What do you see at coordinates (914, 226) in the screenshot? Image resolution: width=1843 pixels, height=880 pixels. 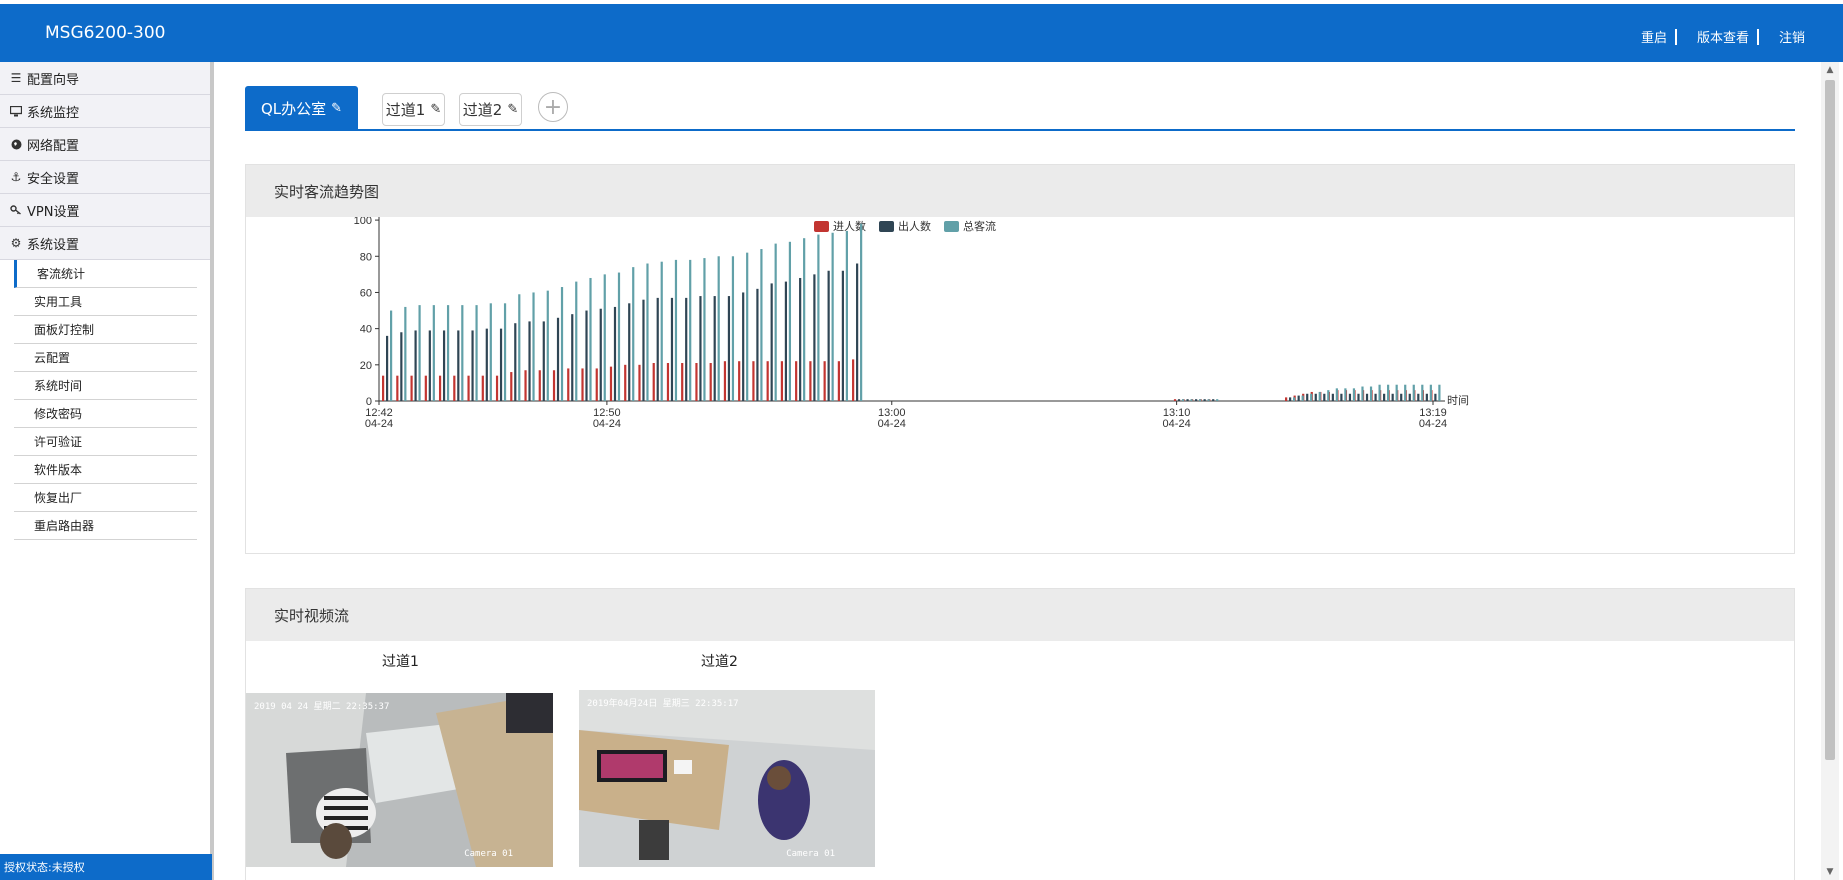 I see `legend-label: 出人数` at bounding box center [914, 226].